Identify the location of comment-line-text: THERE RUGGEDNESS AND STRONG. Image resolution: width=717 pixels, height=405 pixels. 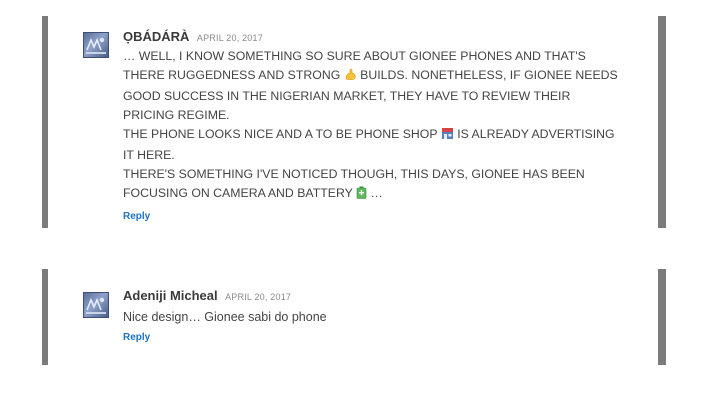
(232, 75).